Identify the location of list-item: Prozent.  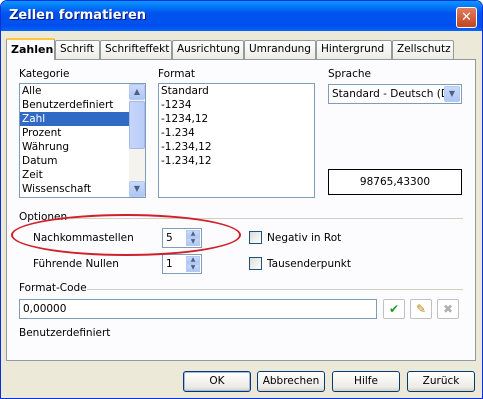
(82, 133).